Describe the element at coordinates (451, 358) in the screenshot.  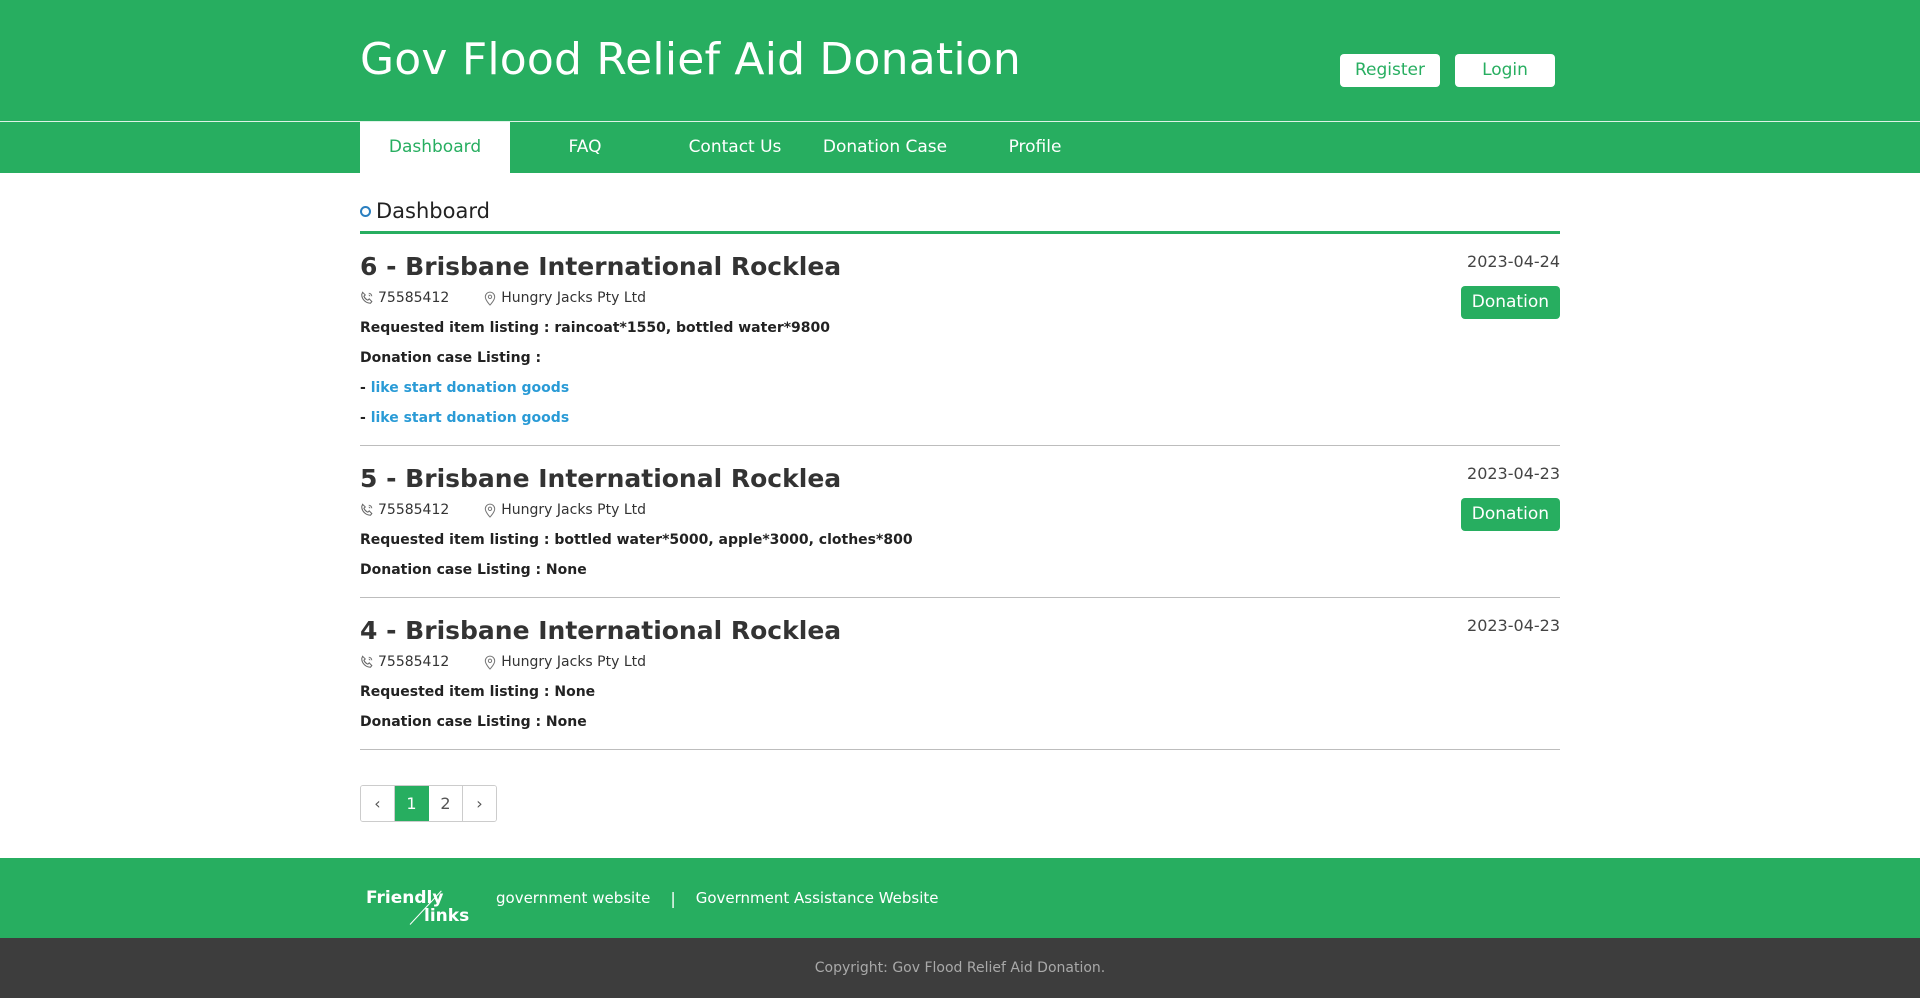
I see `donation-case-listing: Donation case Listing :` at that location.